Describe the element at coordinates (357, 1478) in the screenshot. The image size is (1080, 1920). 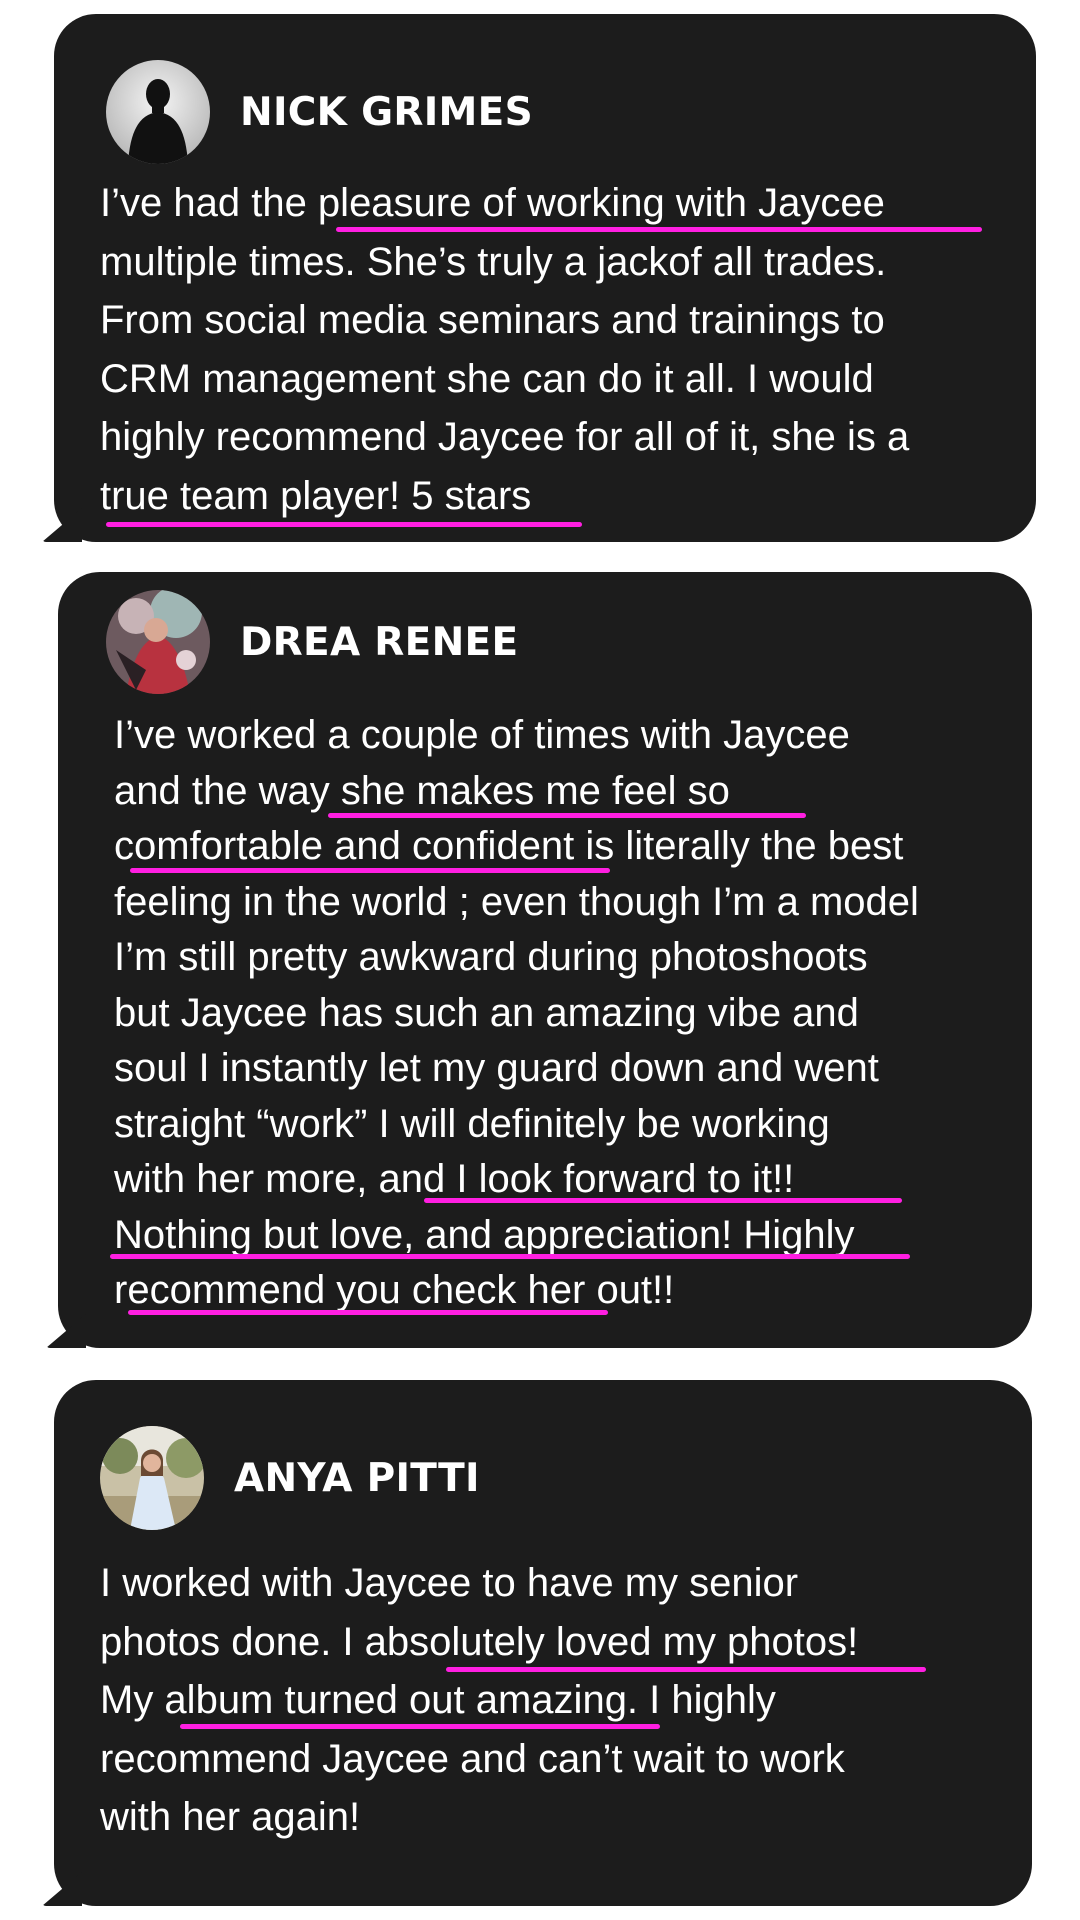
I see `reviewer-name: ANYA PITTI` at that location.